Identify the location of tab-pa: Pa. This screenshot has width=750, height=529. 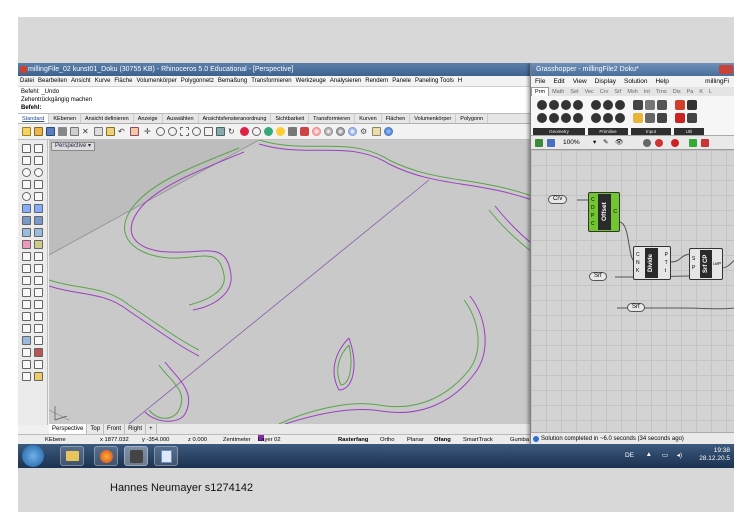
(690, 92).